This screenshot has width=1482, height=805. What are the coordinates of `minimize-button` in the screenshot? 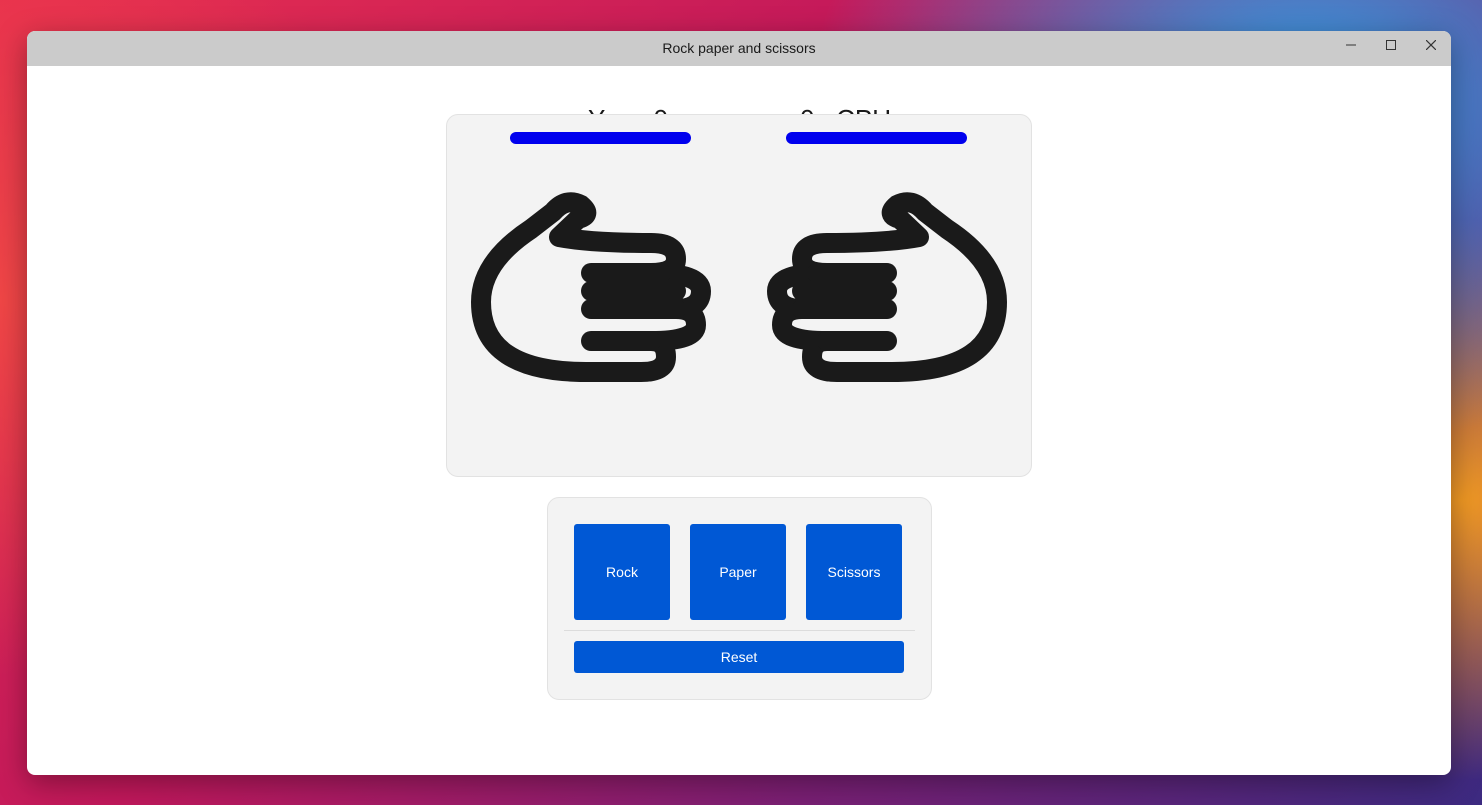 It's located at (1351, 45).